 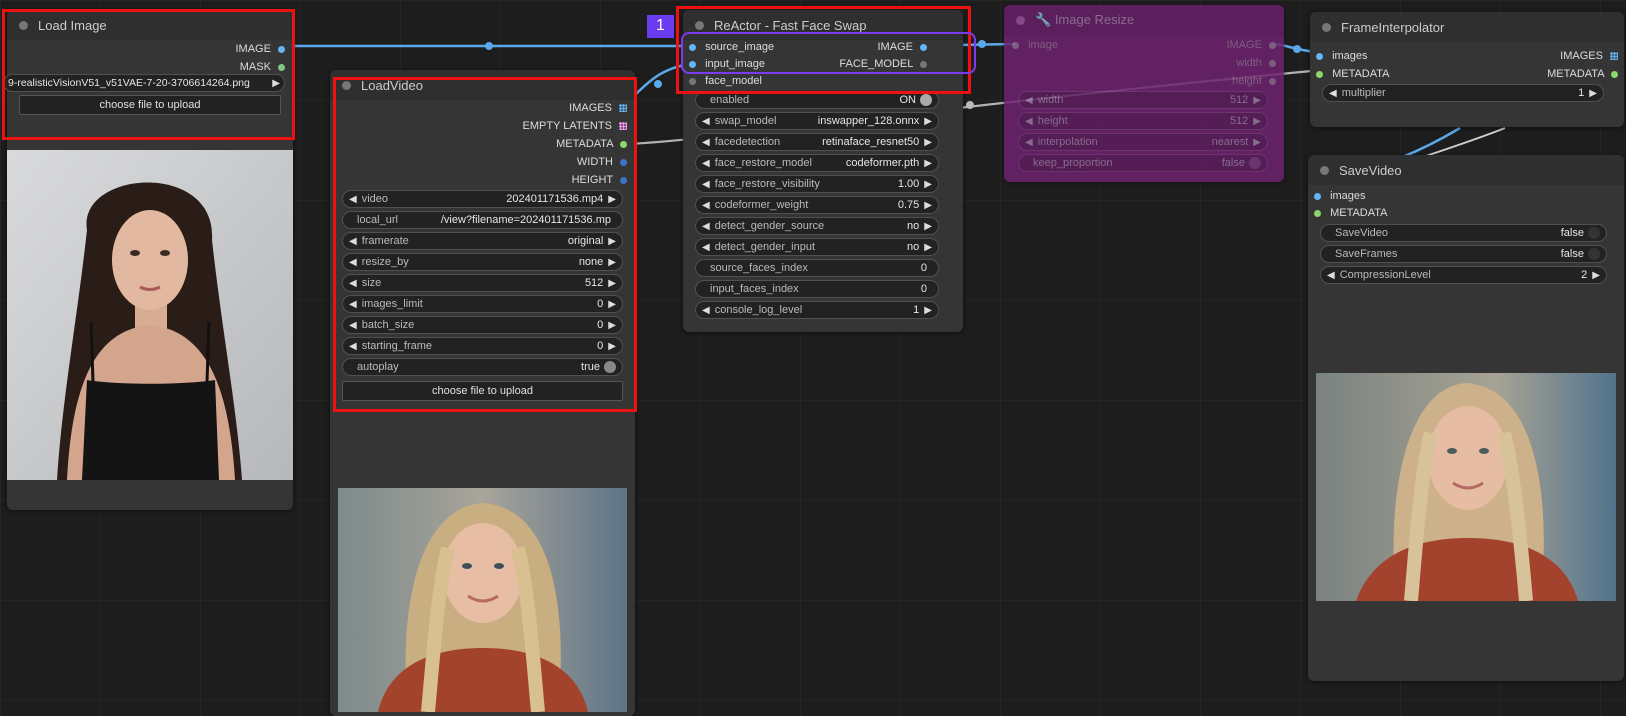 What do you see at coordinates (1463, 254) in the screenshot?
I see `widget-saveframes: SaveFrames false` at bounding box center [1463, 254].